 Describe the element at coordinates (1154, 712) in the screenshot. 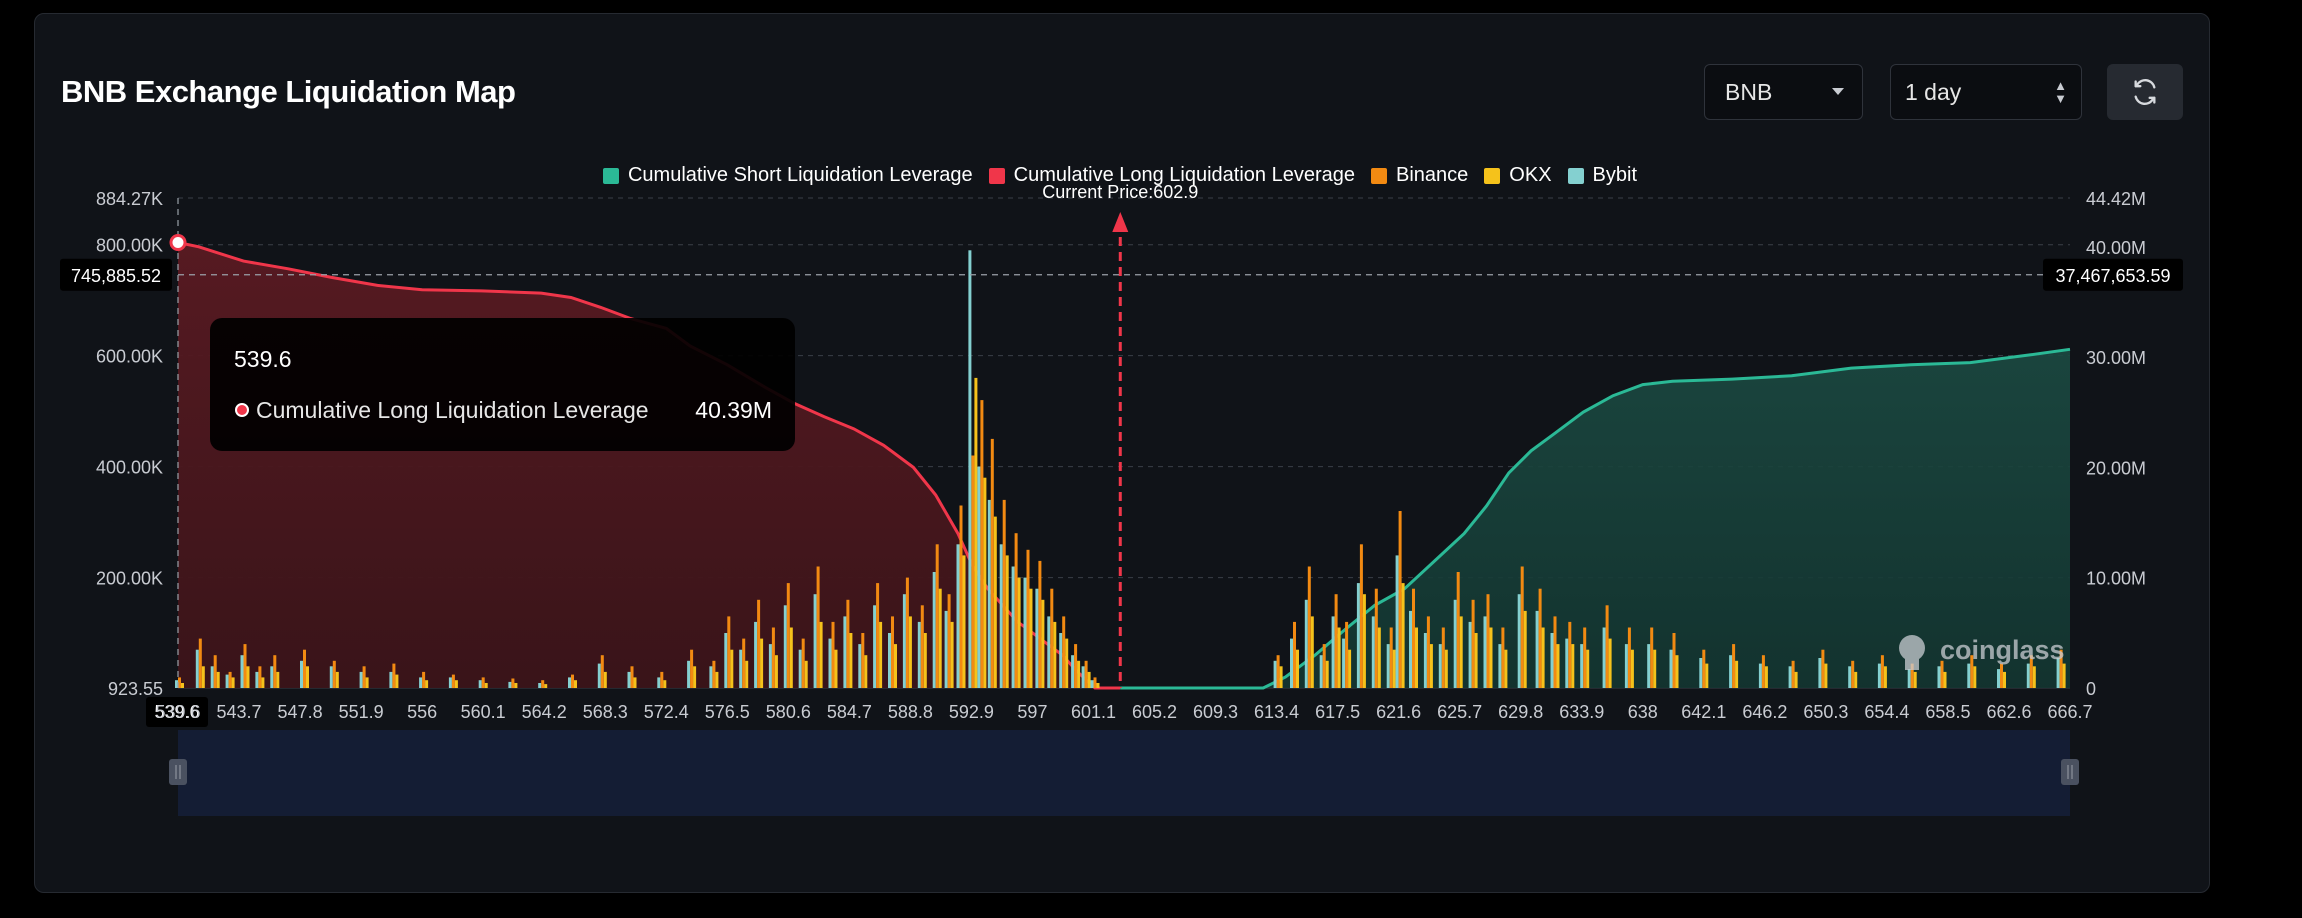

I see `x-tick: 605.2` at that location.